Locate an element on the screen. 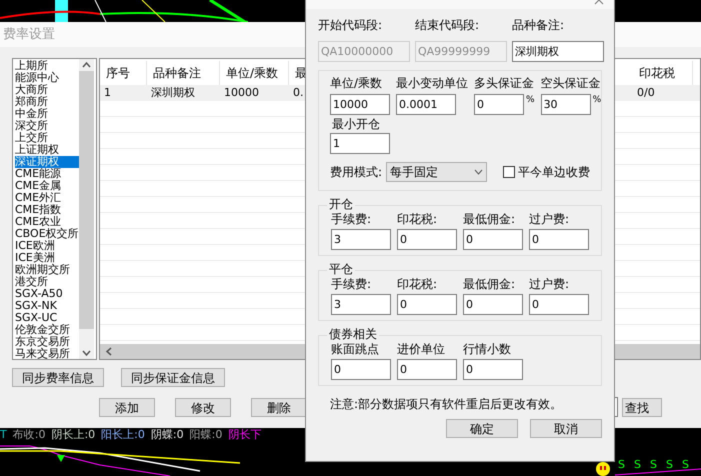 The image size is (701, 476). field-label: 账面跳点 is located at coordinates (355, 349).